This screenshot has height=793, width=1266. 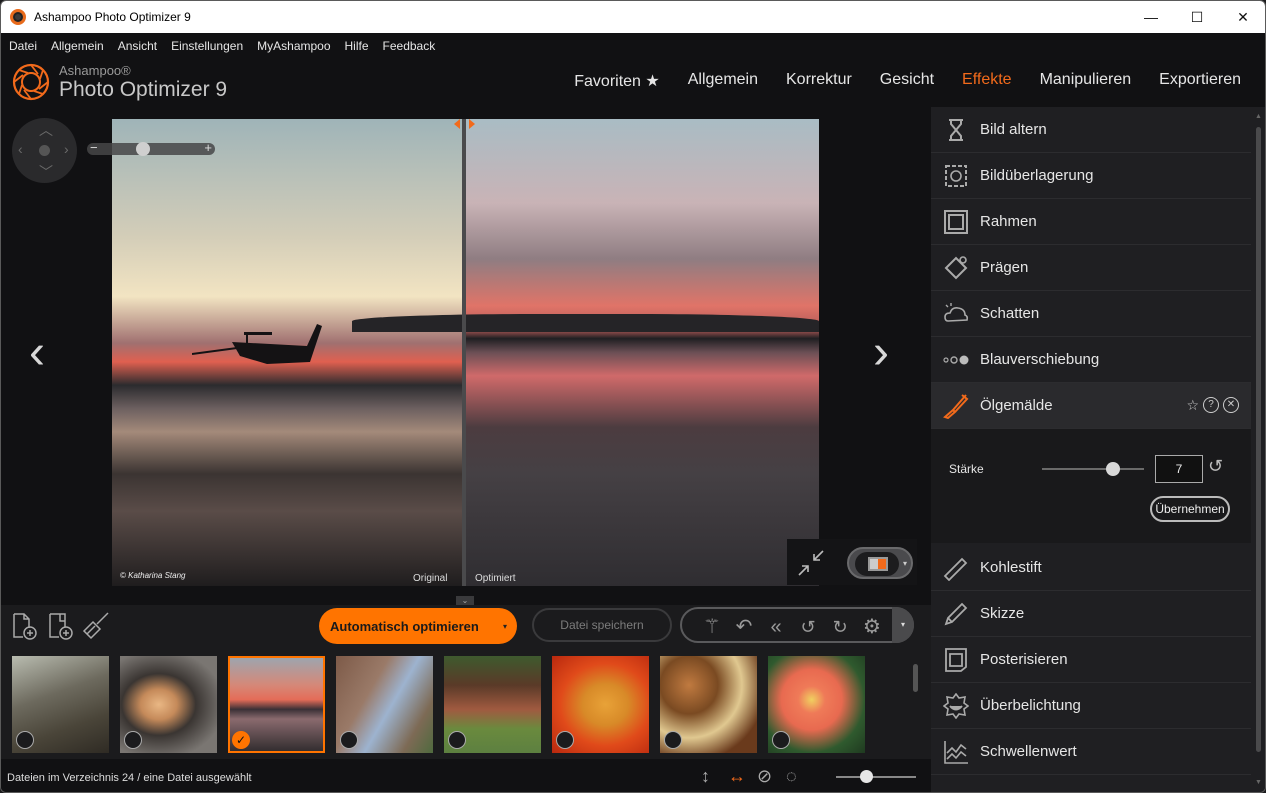 What do you see at coordinates (744, 627) in the screenshot?
I see `undo-icon: ↶` at bounding box center [744, 627].